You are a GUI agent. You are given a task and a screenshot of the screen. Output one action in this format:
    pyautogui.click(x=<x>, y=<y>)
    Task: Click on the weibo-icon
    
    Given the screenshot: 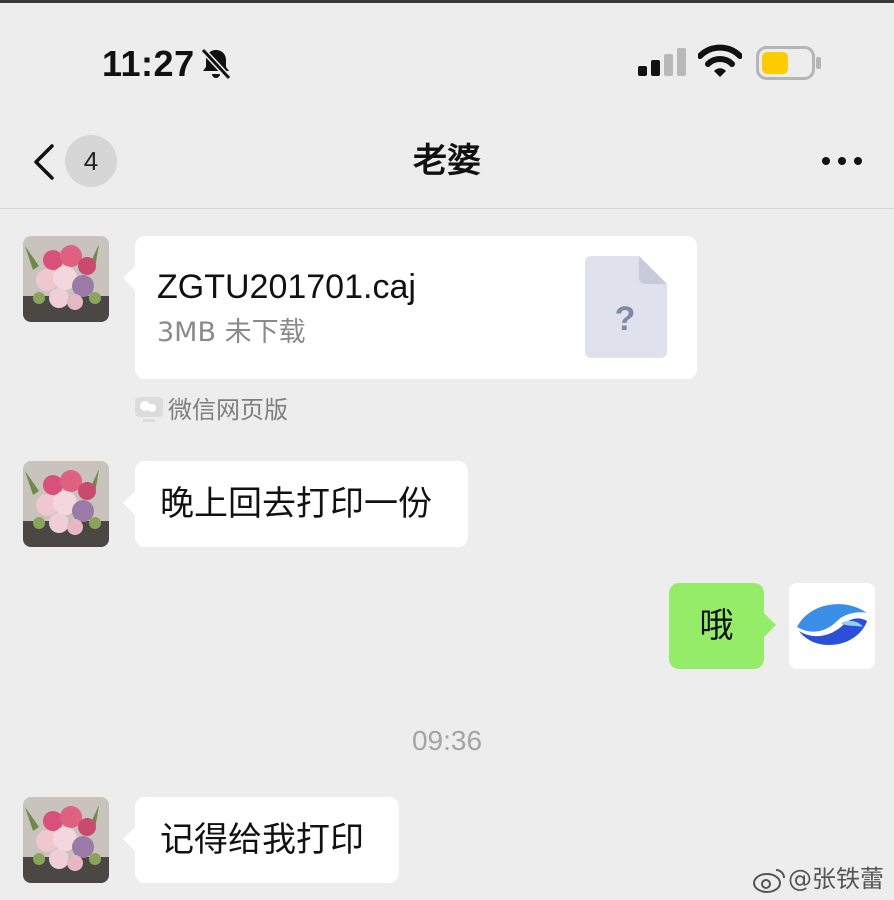 What is the action you would take?
    pyautogui.click(x=769, y=881)
    